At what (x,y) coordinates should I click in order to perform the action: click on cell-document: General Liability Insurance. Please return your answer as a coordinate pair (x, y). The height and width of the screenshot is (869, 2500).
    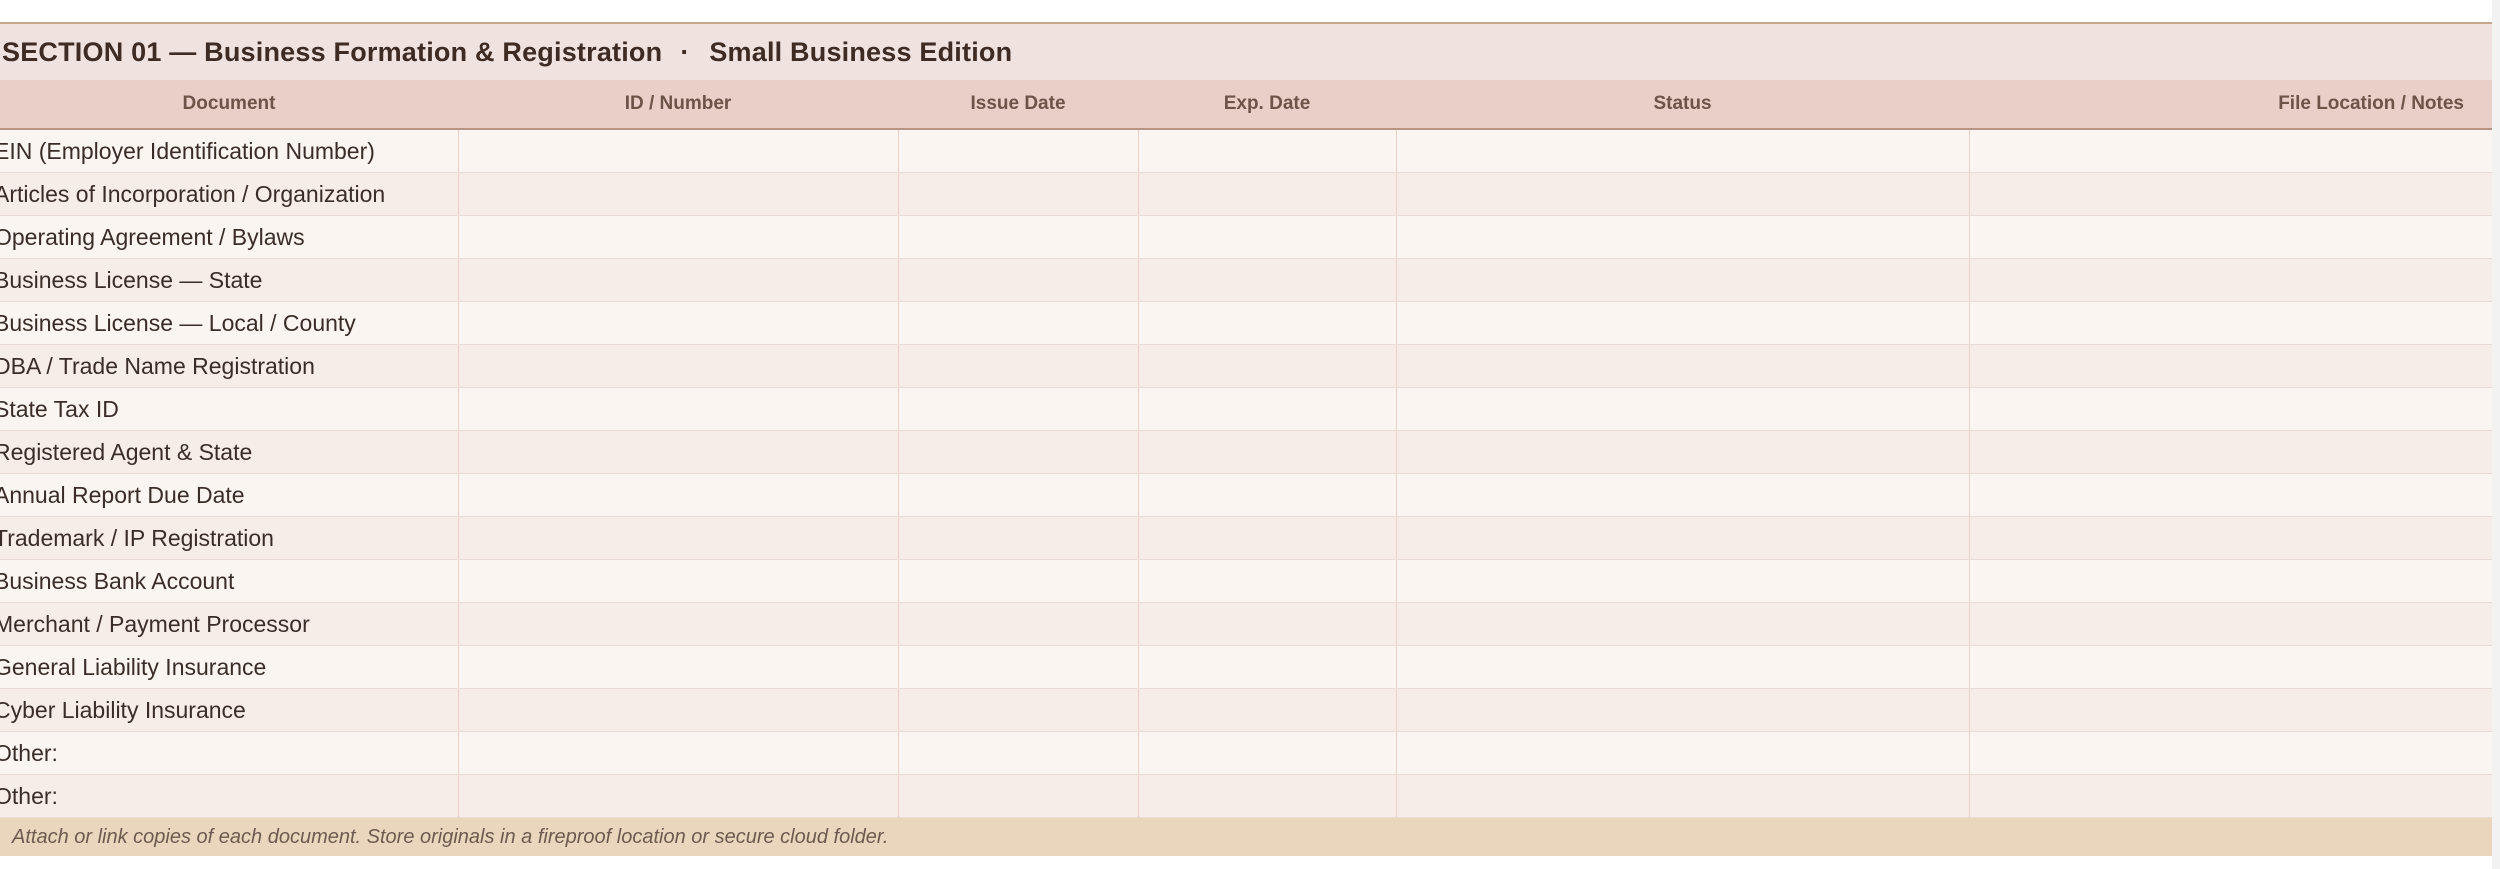
    Looking at the image, I should click on (229, 667).